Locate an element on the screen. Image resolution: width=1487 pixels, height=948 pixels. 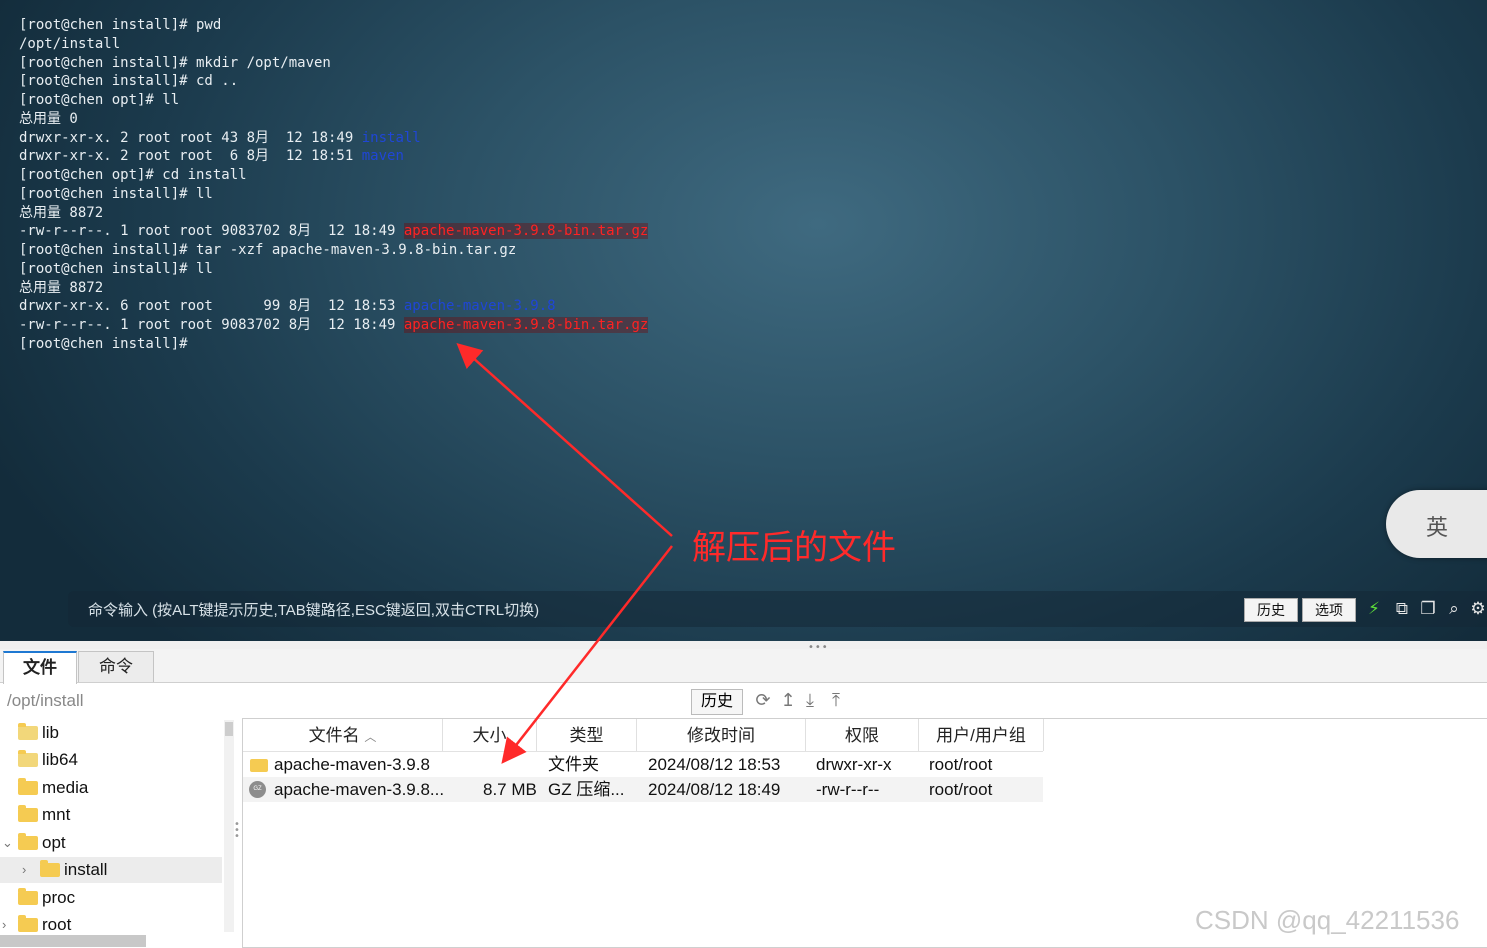
file-type: 文件夹 is located at coordinates (573, 764).